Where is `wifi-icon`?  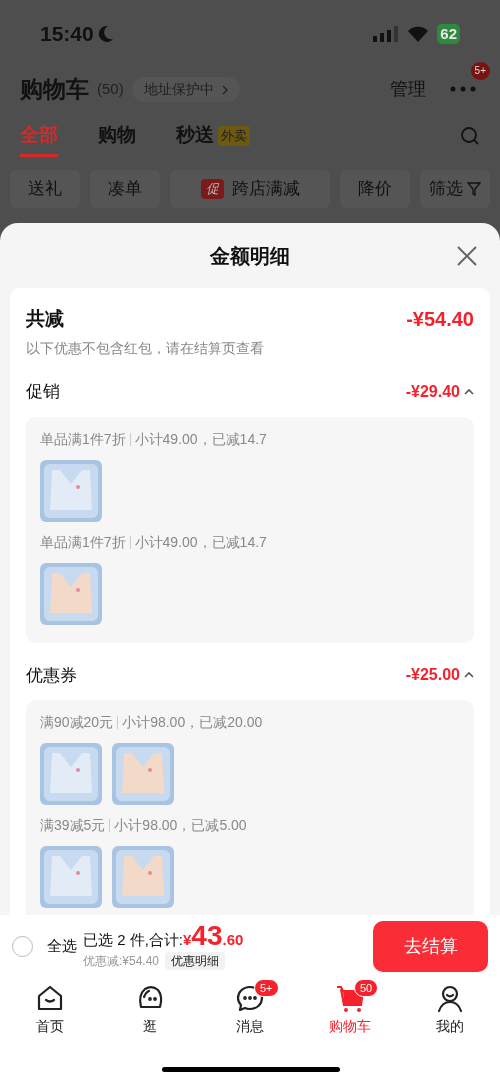 wifi-icon is located at coordinates (418, 33).